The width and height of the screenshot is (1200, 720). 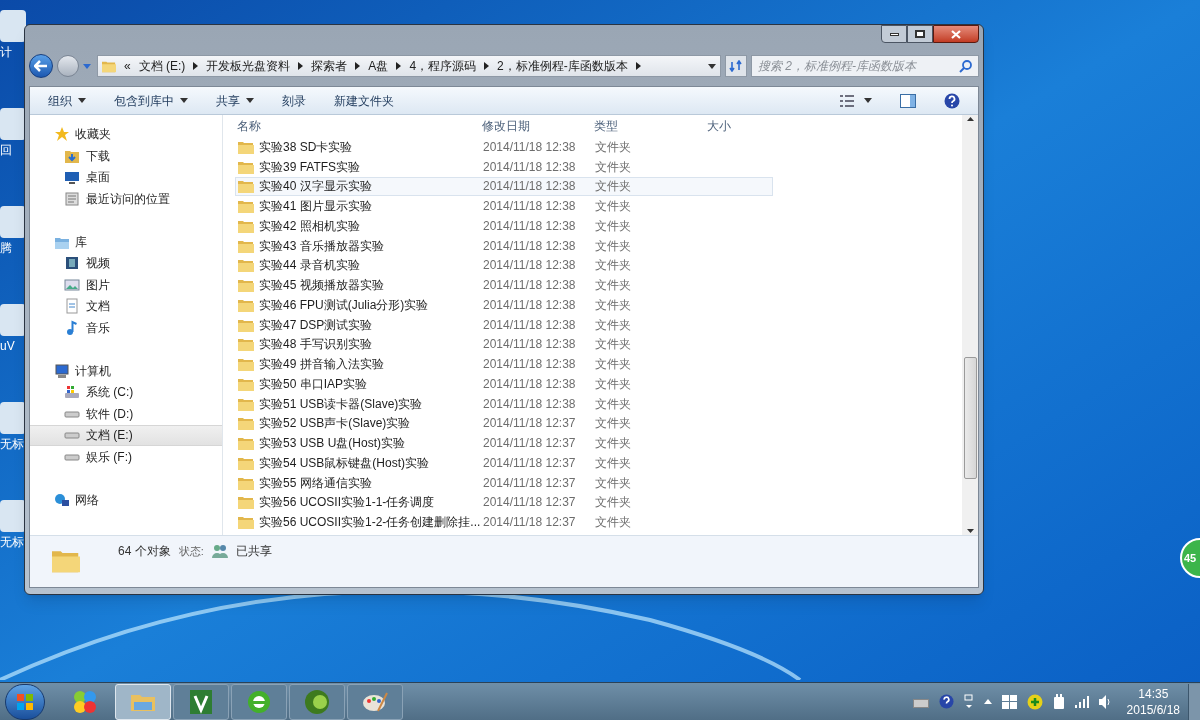 I want to click on nav-group-item: 计算机, so click(x=126, y=370).